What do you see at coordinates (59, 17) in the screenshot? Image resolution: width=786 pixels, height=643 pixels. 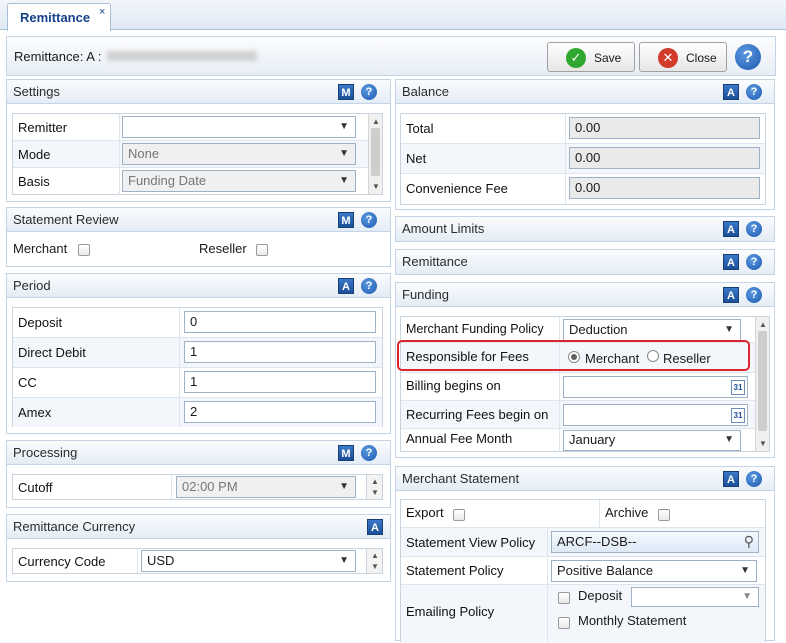 I see `tab-remittance: Remittance ×` at bounding box center [59, 17].